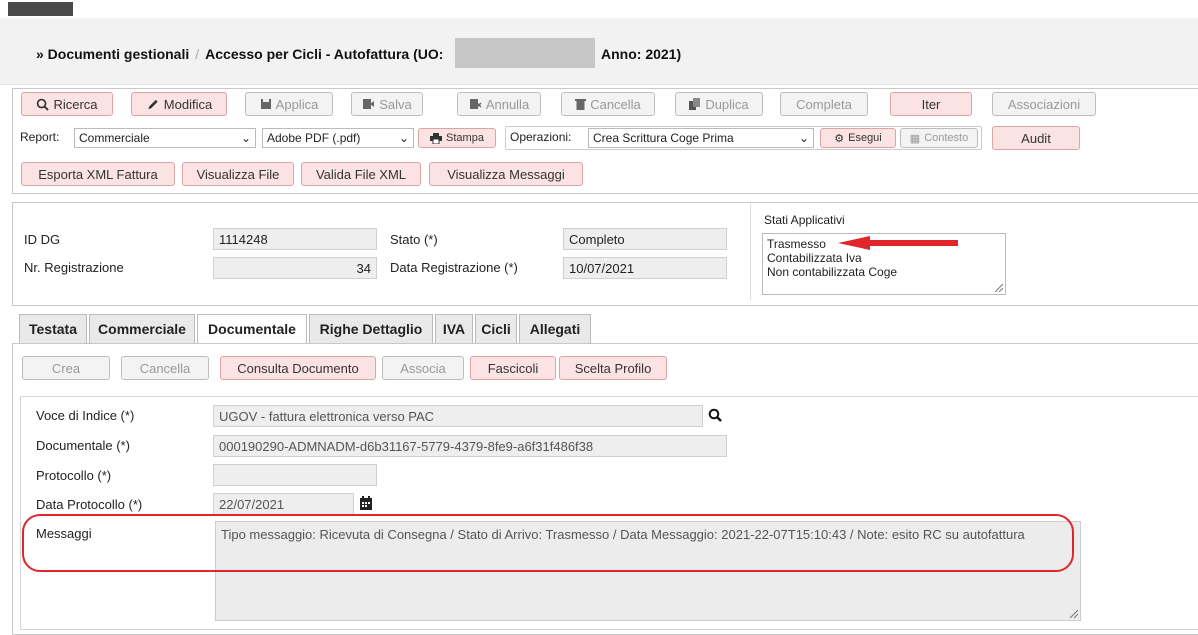  What do you see at coordinates (599, 9) in the screenshot?
I see `top-strip` at bounding box center [599, 9].